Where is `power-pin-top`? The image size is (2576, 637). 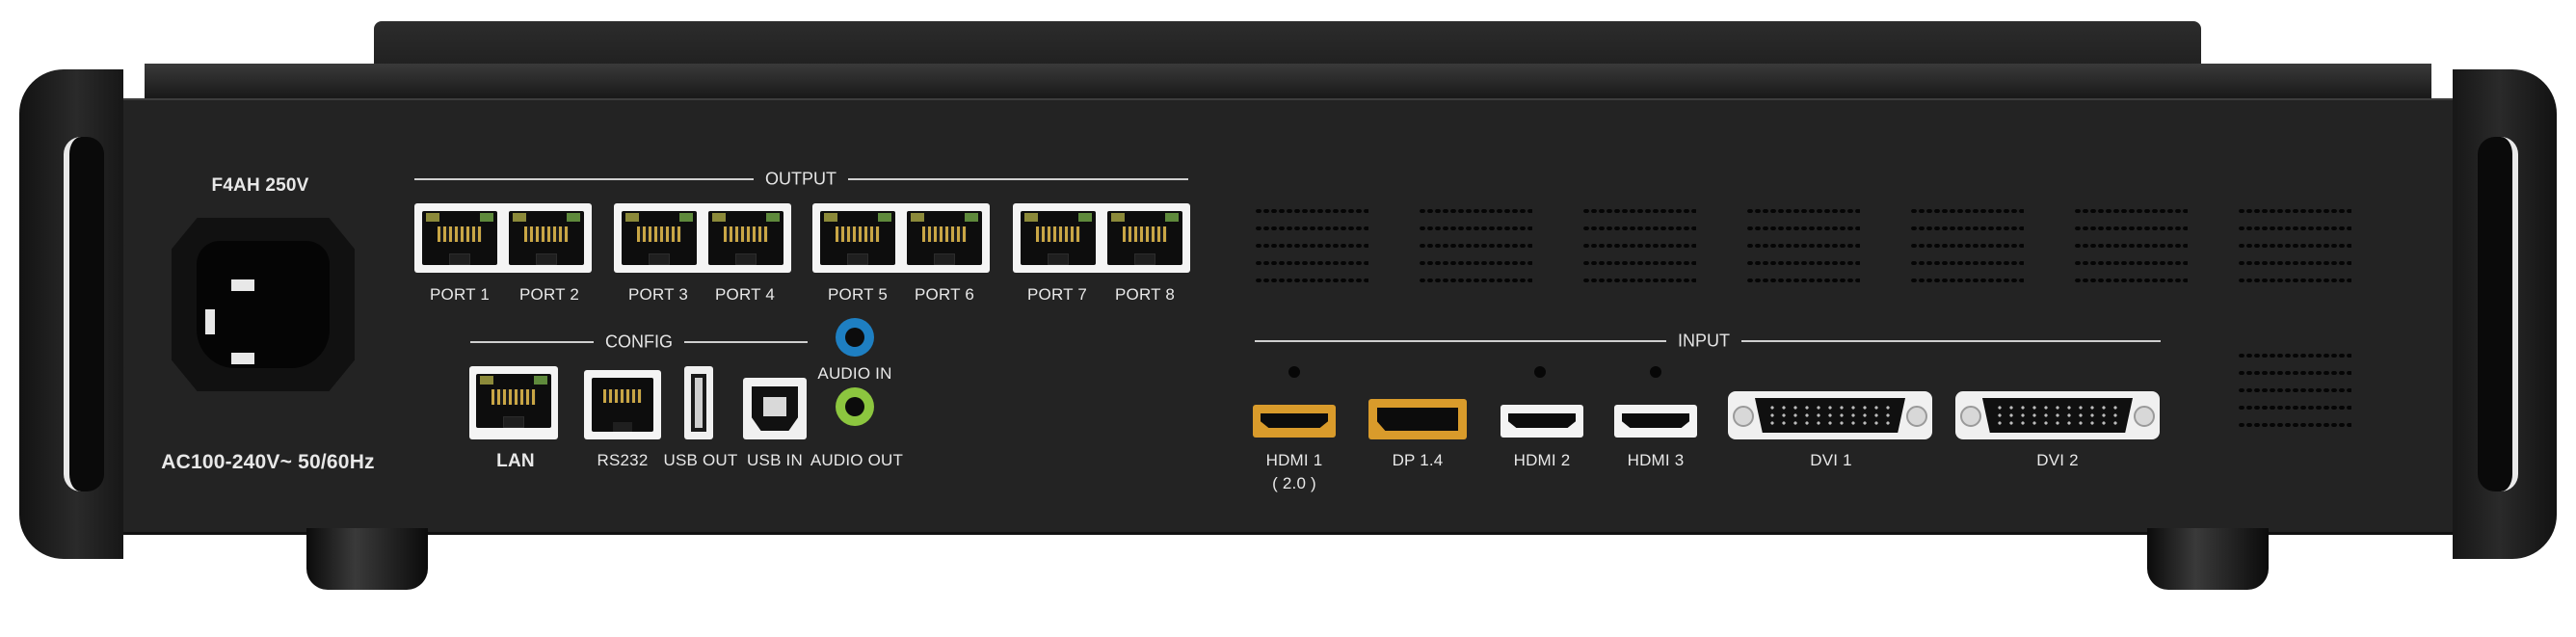
power-pin-top is located at coordinates (242, 285).